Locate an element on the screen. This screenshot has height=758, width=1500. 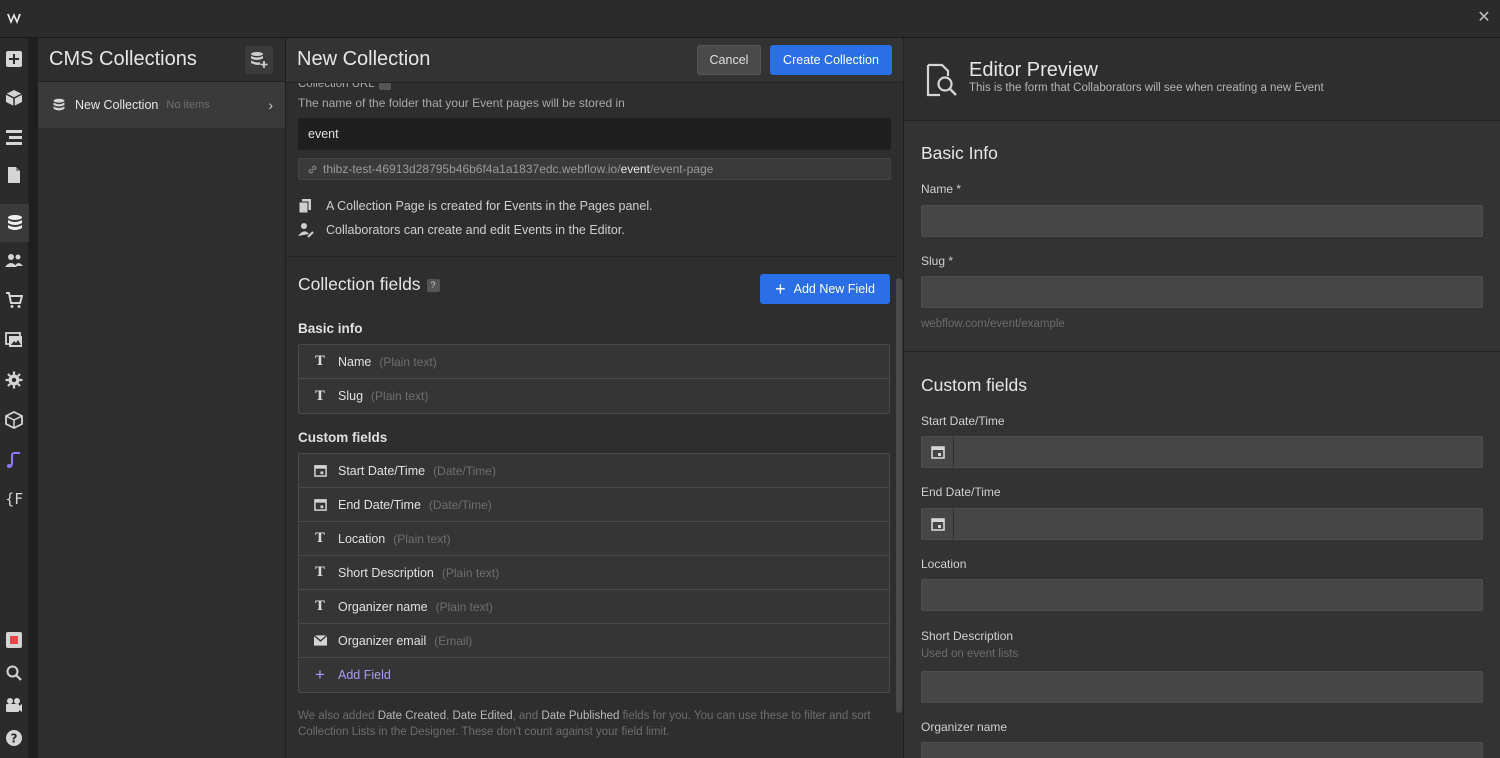
basic-fields-list: T Name (Plain text) T Slug (Plain text) is located at coordinates (594, 379).